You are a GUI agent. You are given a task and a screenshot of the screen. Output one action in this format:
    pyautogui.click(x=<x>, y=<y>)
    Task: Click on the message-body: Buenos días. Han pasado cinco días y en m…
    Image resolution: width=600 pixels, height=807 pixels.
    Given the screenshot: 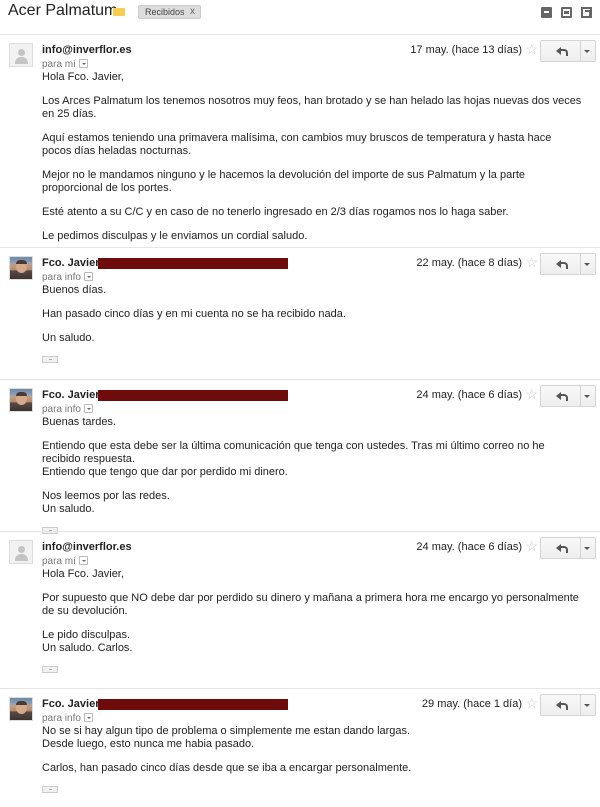 What is the action you would take?
    pyautogui.click(x=312, y=326)
    